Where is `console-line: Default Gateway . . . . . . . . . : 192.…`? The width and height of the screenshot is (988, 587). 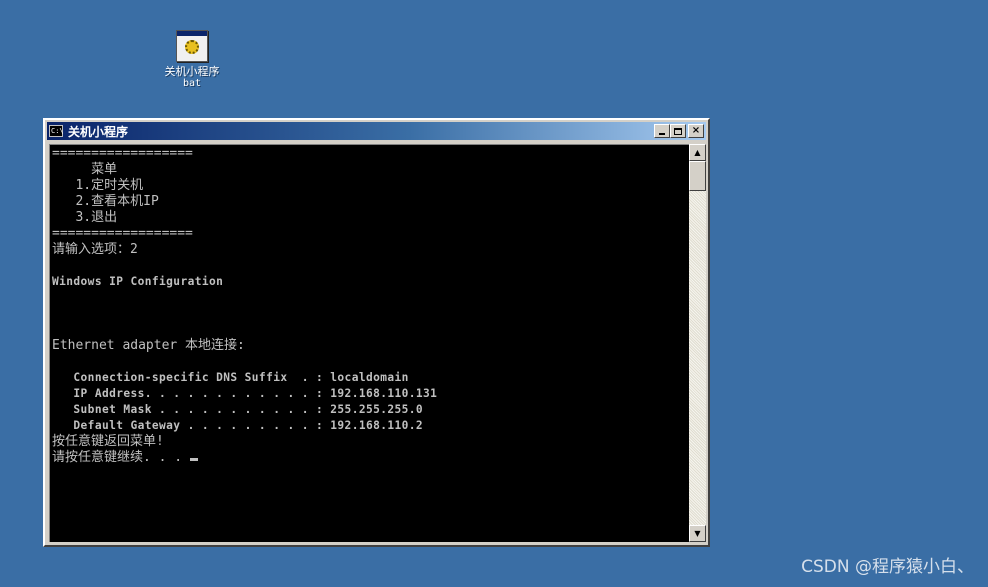
console-line: Default Gateway . . . . . . . . . : 192.… is located at coordinates (238, 425).